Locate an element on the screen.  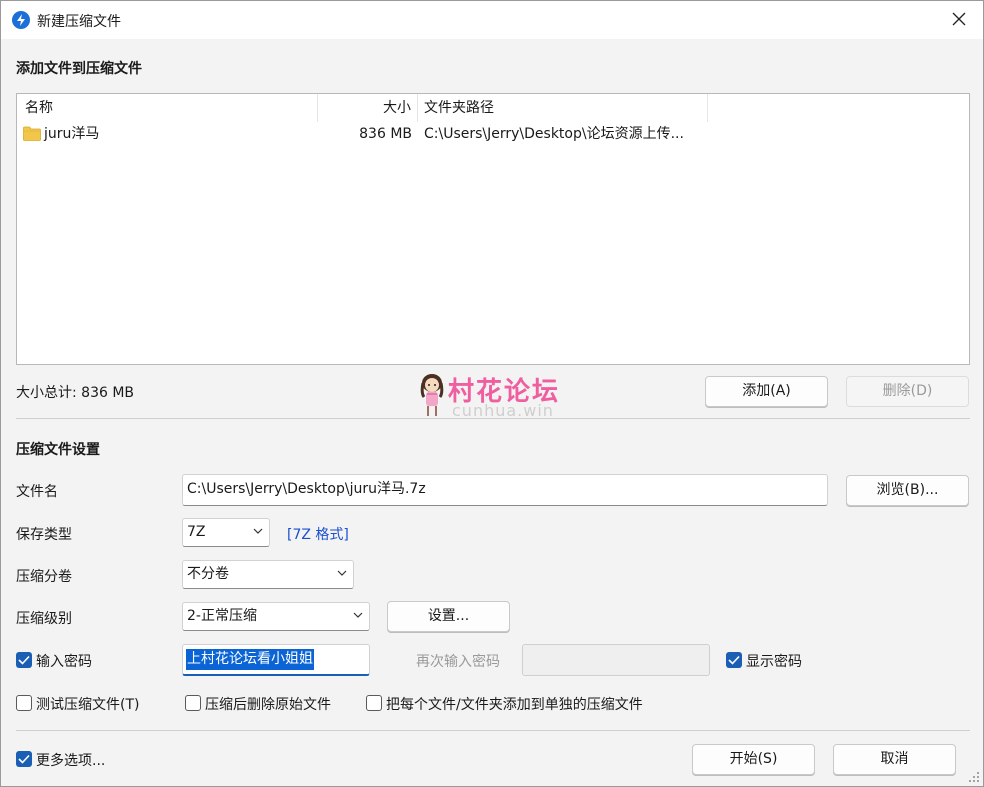
add-button: 添加(A) is located at coordinates (766, 391).